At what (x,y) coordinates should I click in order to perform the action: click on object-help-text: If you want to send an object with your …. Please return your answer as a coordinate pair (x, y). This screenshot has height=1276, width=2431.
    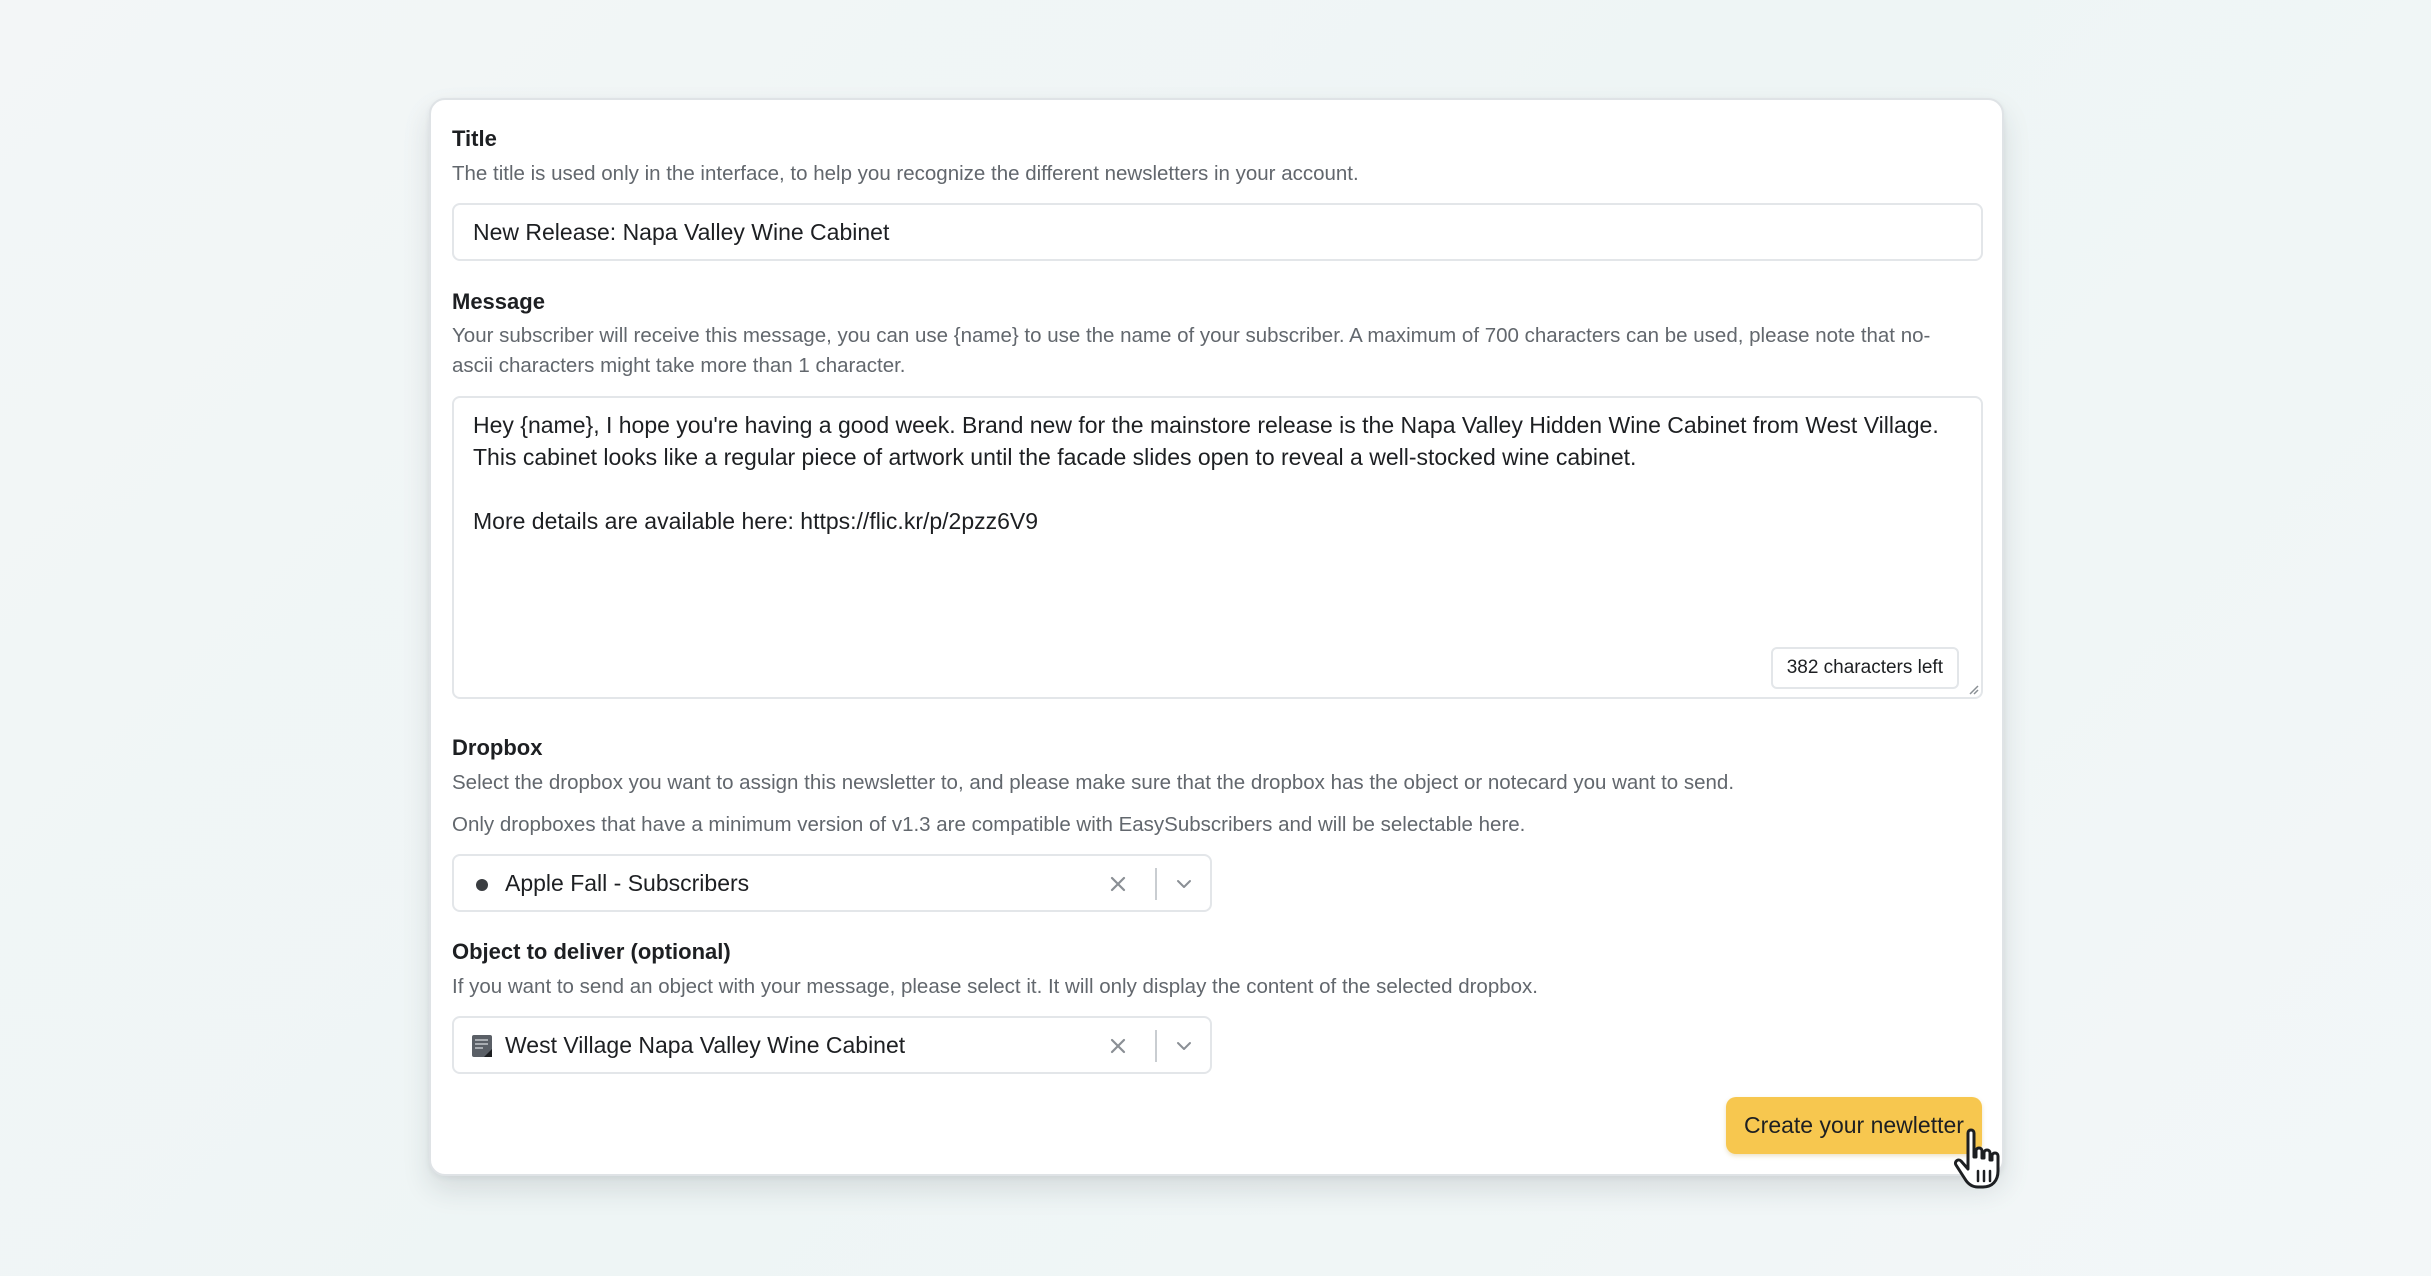
    Looking at the image, I should click on (995, 986).